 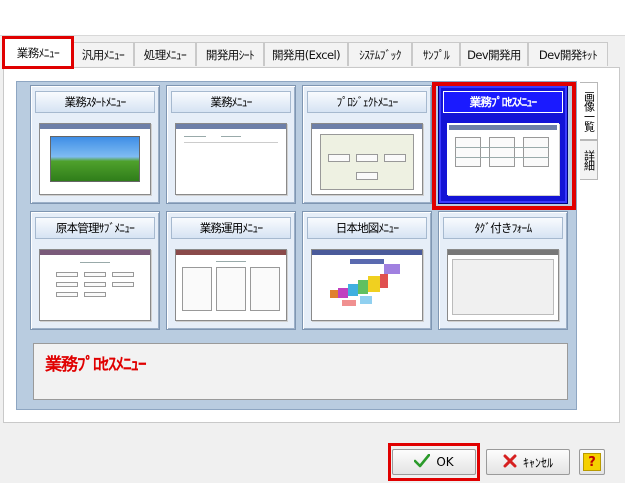 What do you see at coordinates (494, 54) in the screenshot?
I see `tab-dev-kaihatsu: Dev開発用` at bounding box center [494, 54].